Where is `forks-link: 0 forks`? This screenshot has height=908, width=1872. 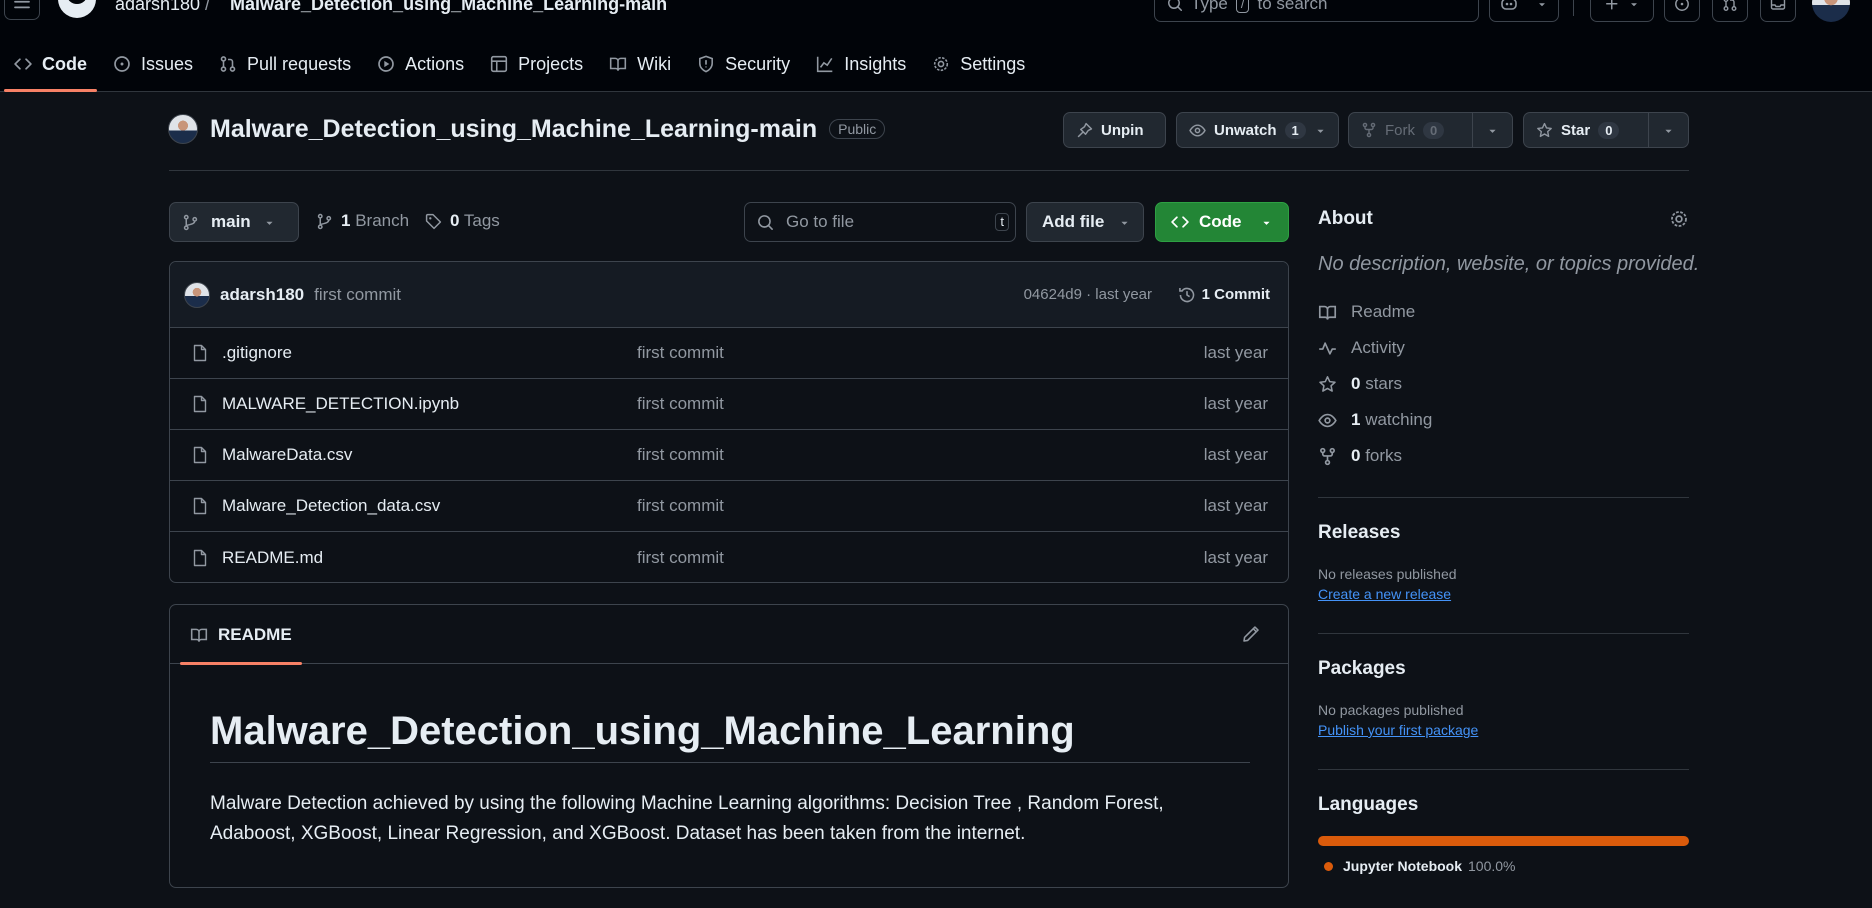 forks-link: 0 forks is located at coordinates (1503, 456).